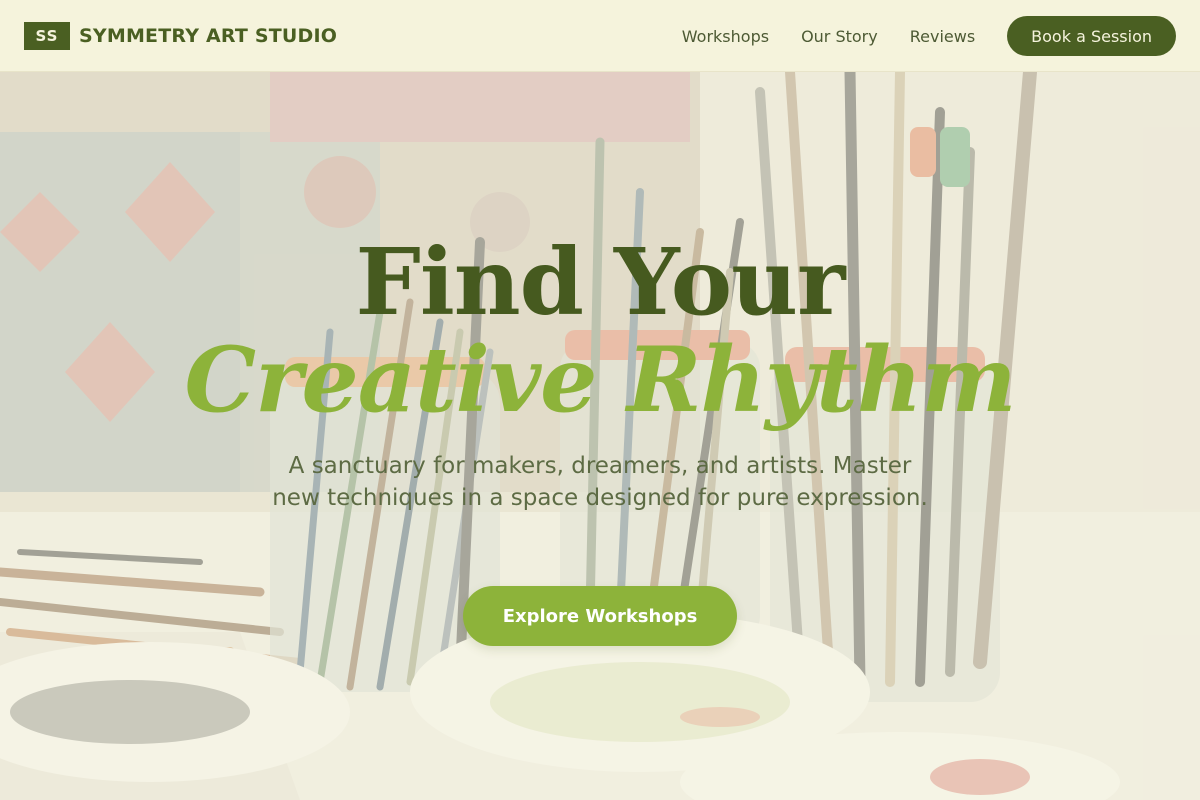 The image size is (1200, 800). What do you see at coordinates (725, 36) in the screenshot?
I see `nav-link-workshops: Workshops` at bounding box center [725, 36].